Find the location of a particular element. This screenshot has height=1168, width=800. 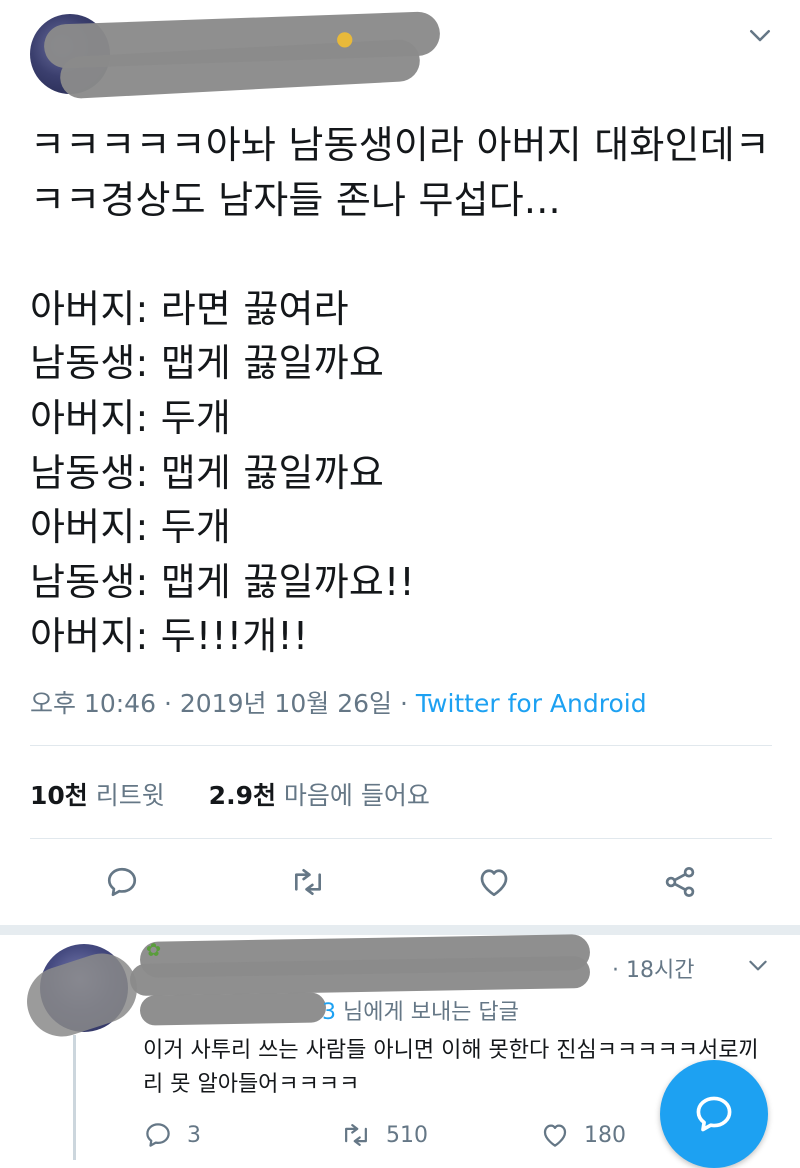

like-count: 2.9천 is located at coordinates (242, 795).